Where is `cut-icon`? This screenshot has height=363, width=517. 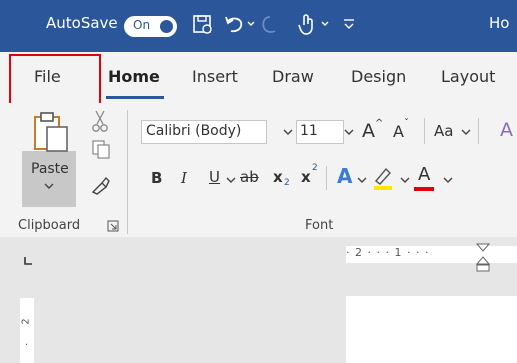 cut-icon is located at coordinates (100, 121).